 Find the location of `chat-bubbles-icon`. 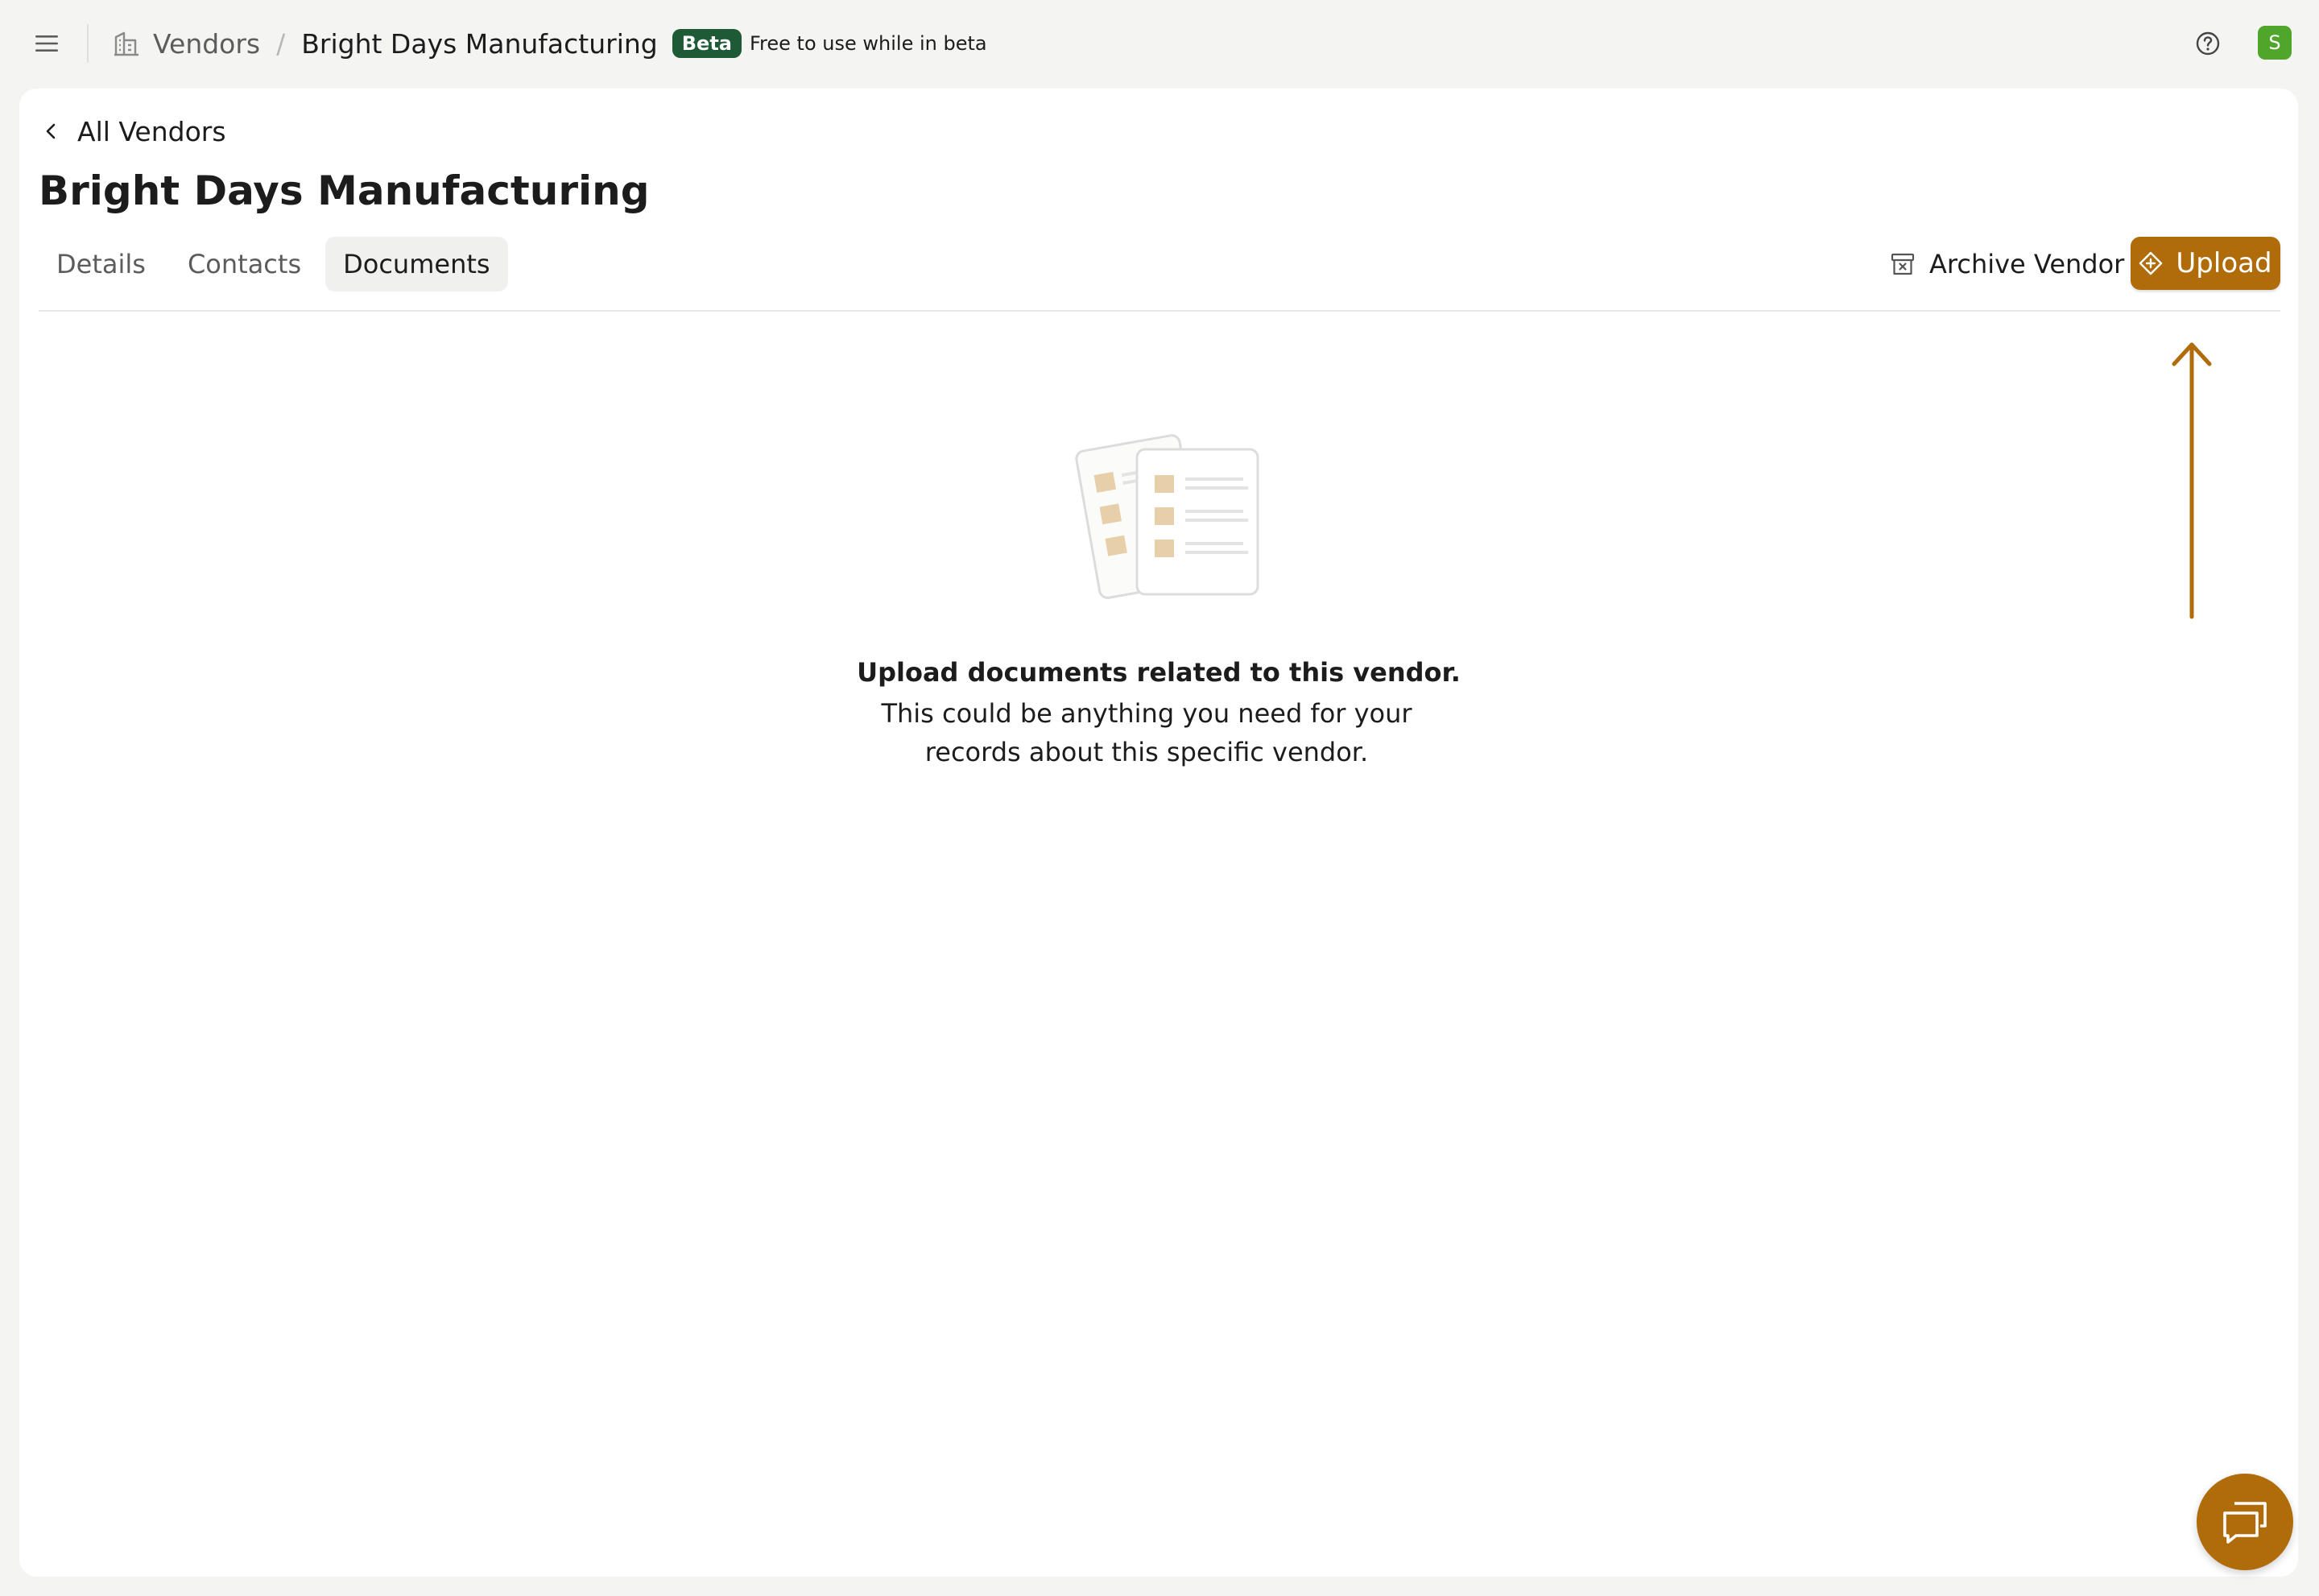

chat-bubbles-icon is located at coordinates (2245, 1523).